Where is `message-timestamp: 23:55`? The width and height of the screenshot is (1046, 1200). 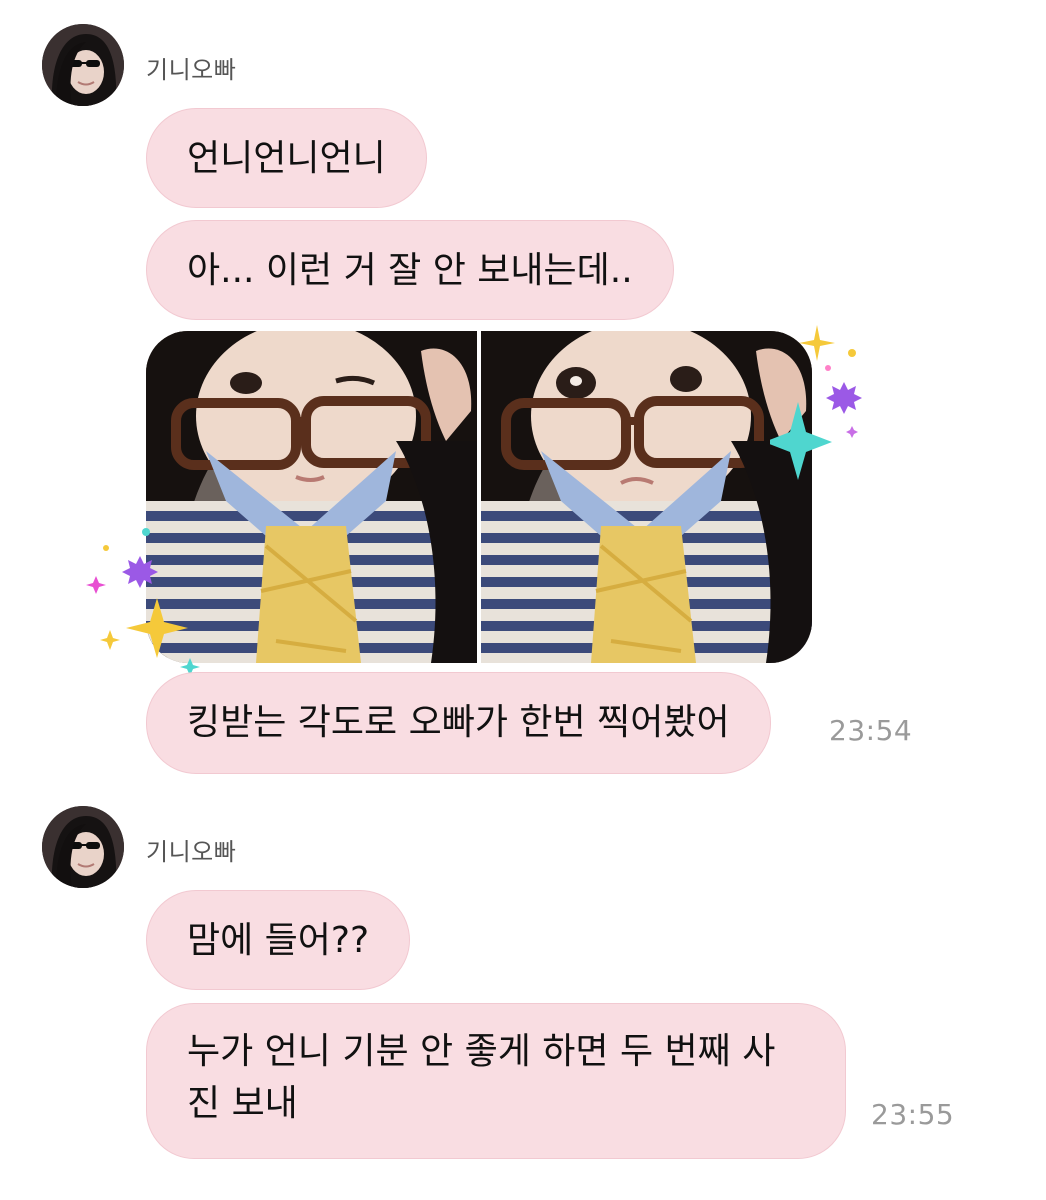 message-timestamp: 23:55 is located at coordinates (913, 1114).